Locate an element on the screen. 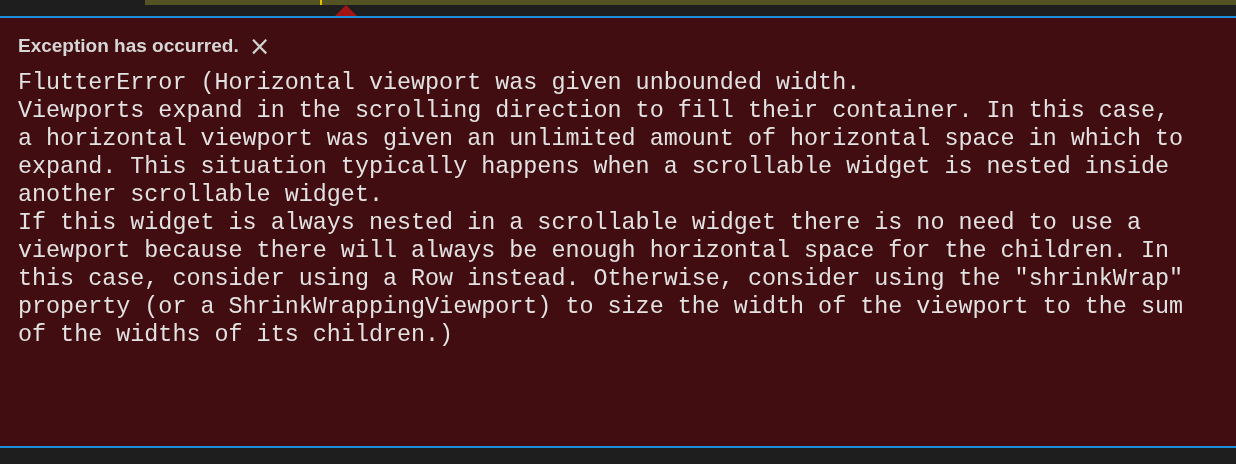  error-message-line: FlutterError (Horizontal viewport was given unbounded width. is located at coordinates (440, 82).